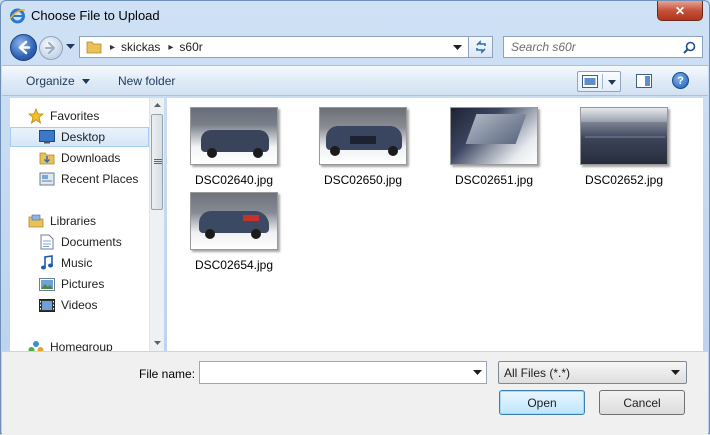  I want to click on search-box, so click(603, 47).